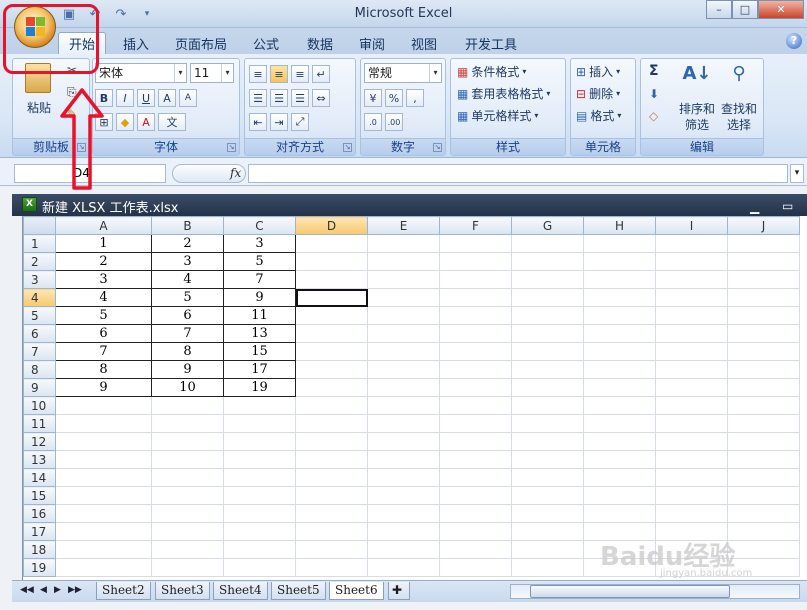 The height and width of the screenshot is (610, 807). Describe the element at coordinates (187, 279) in the screenshot. I see `cell-b3: 4` at that location.